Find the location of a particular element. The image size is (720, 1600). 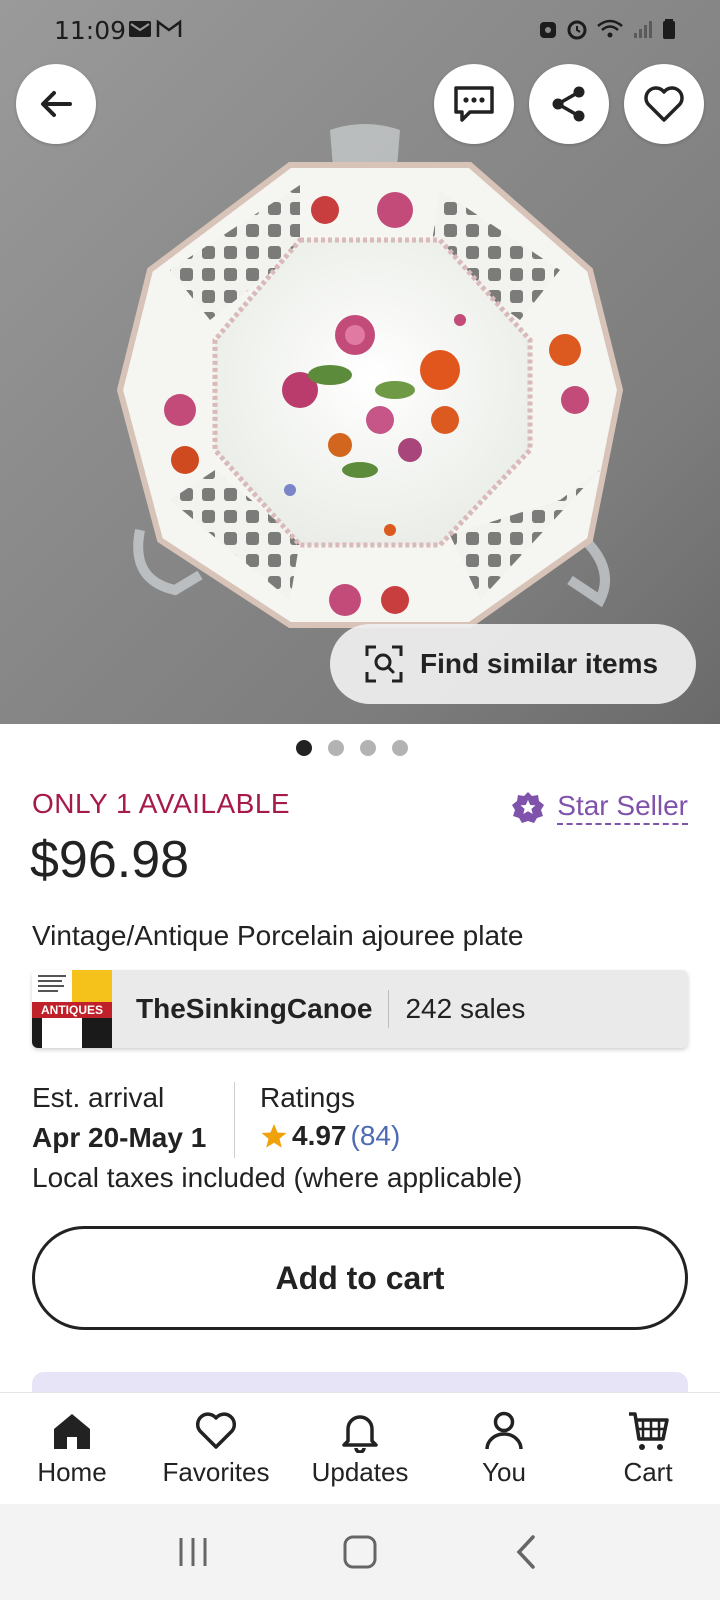

star-seller-icon is located at coordinates (528, 807).